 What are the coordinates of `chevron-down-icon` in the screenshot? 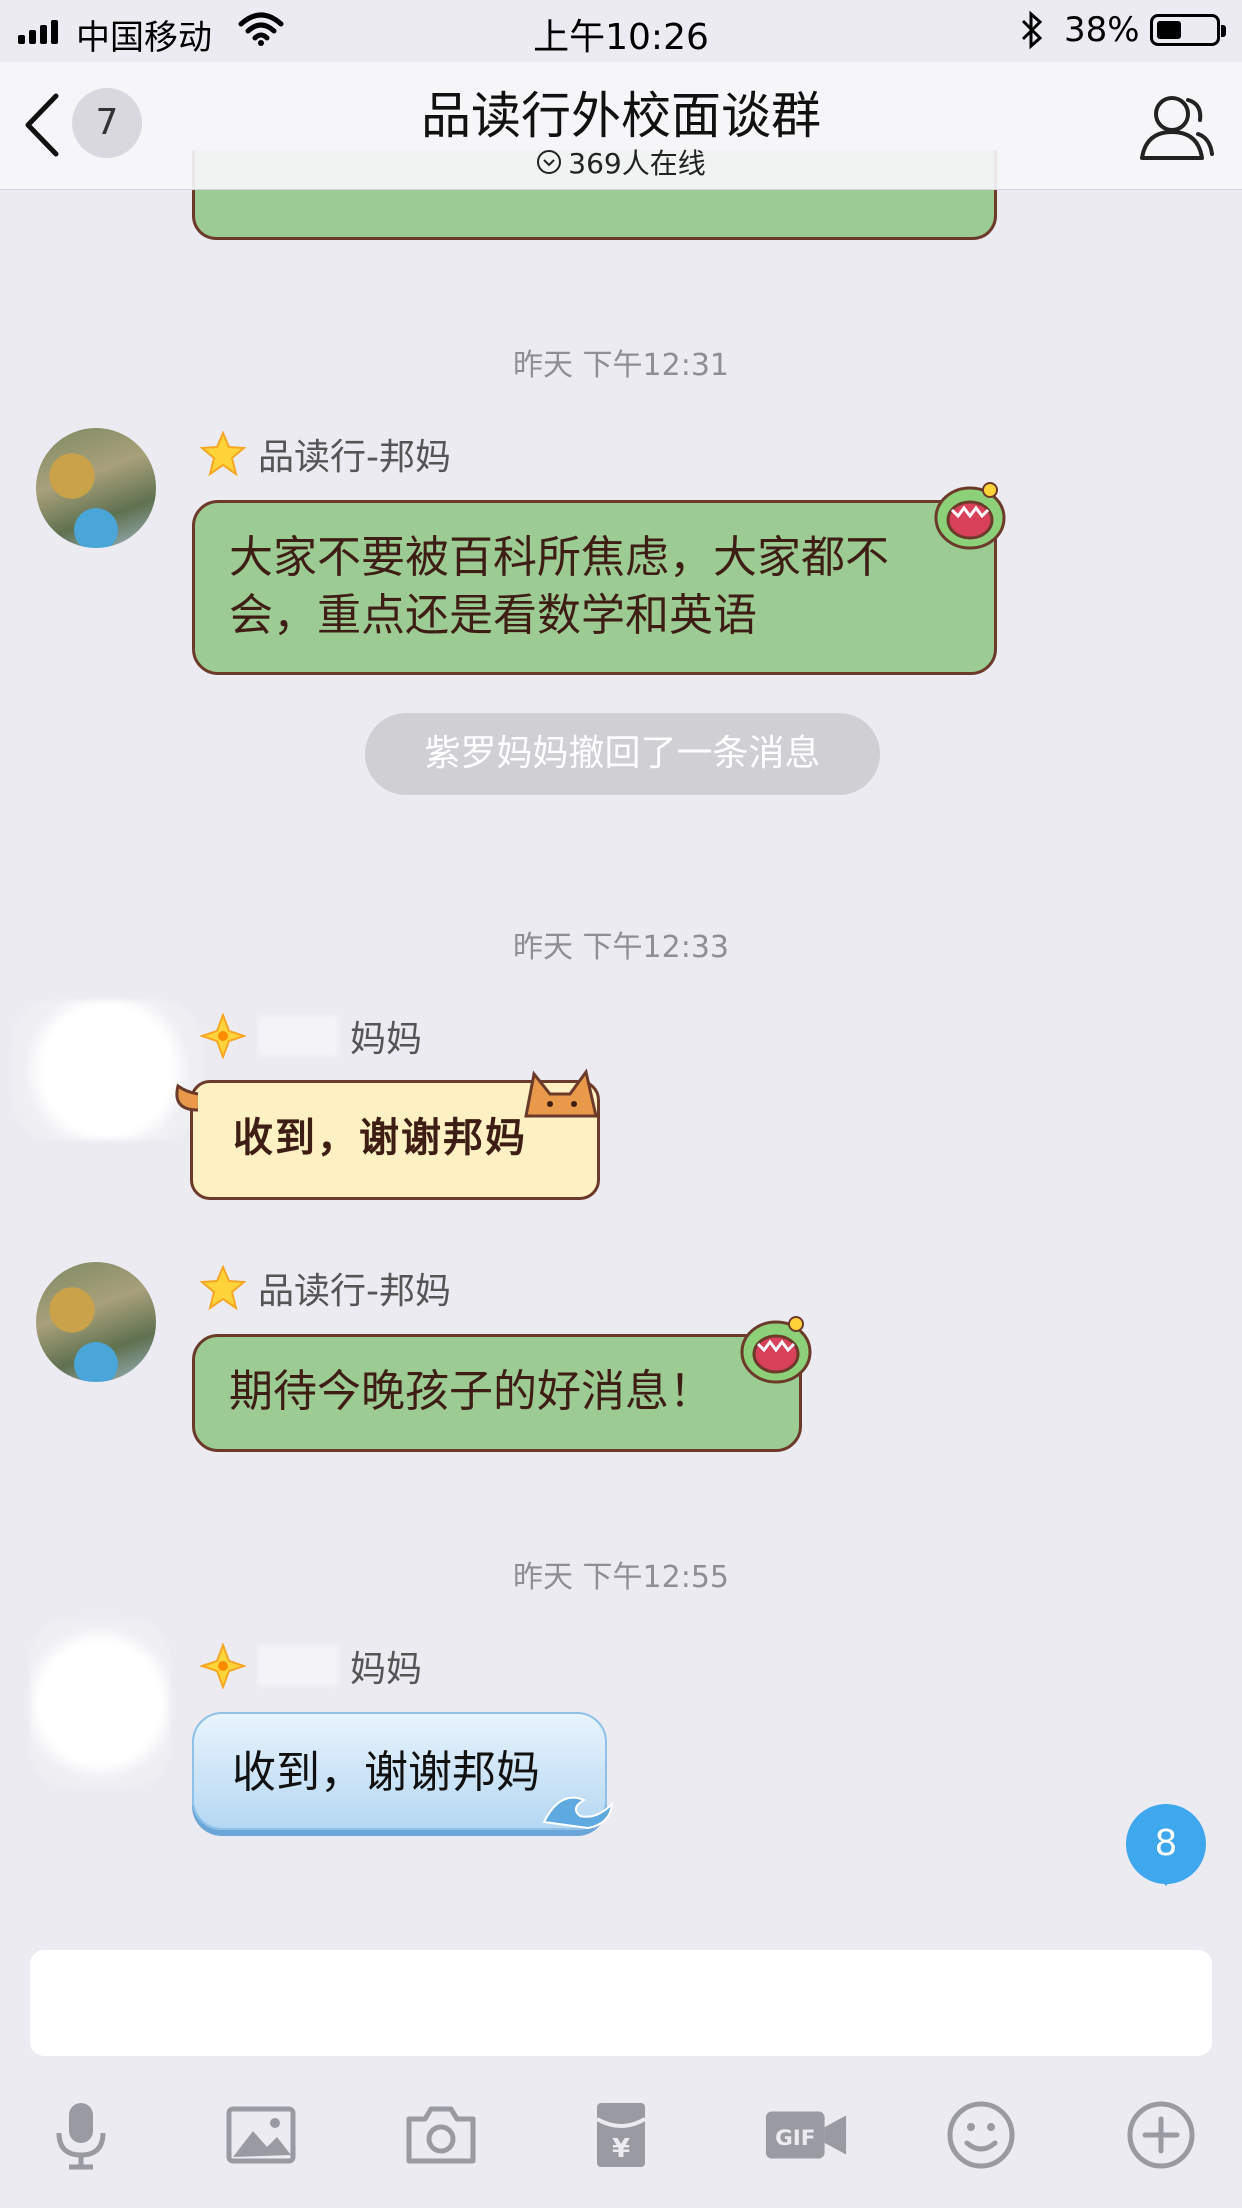 It's located at (549, 162).